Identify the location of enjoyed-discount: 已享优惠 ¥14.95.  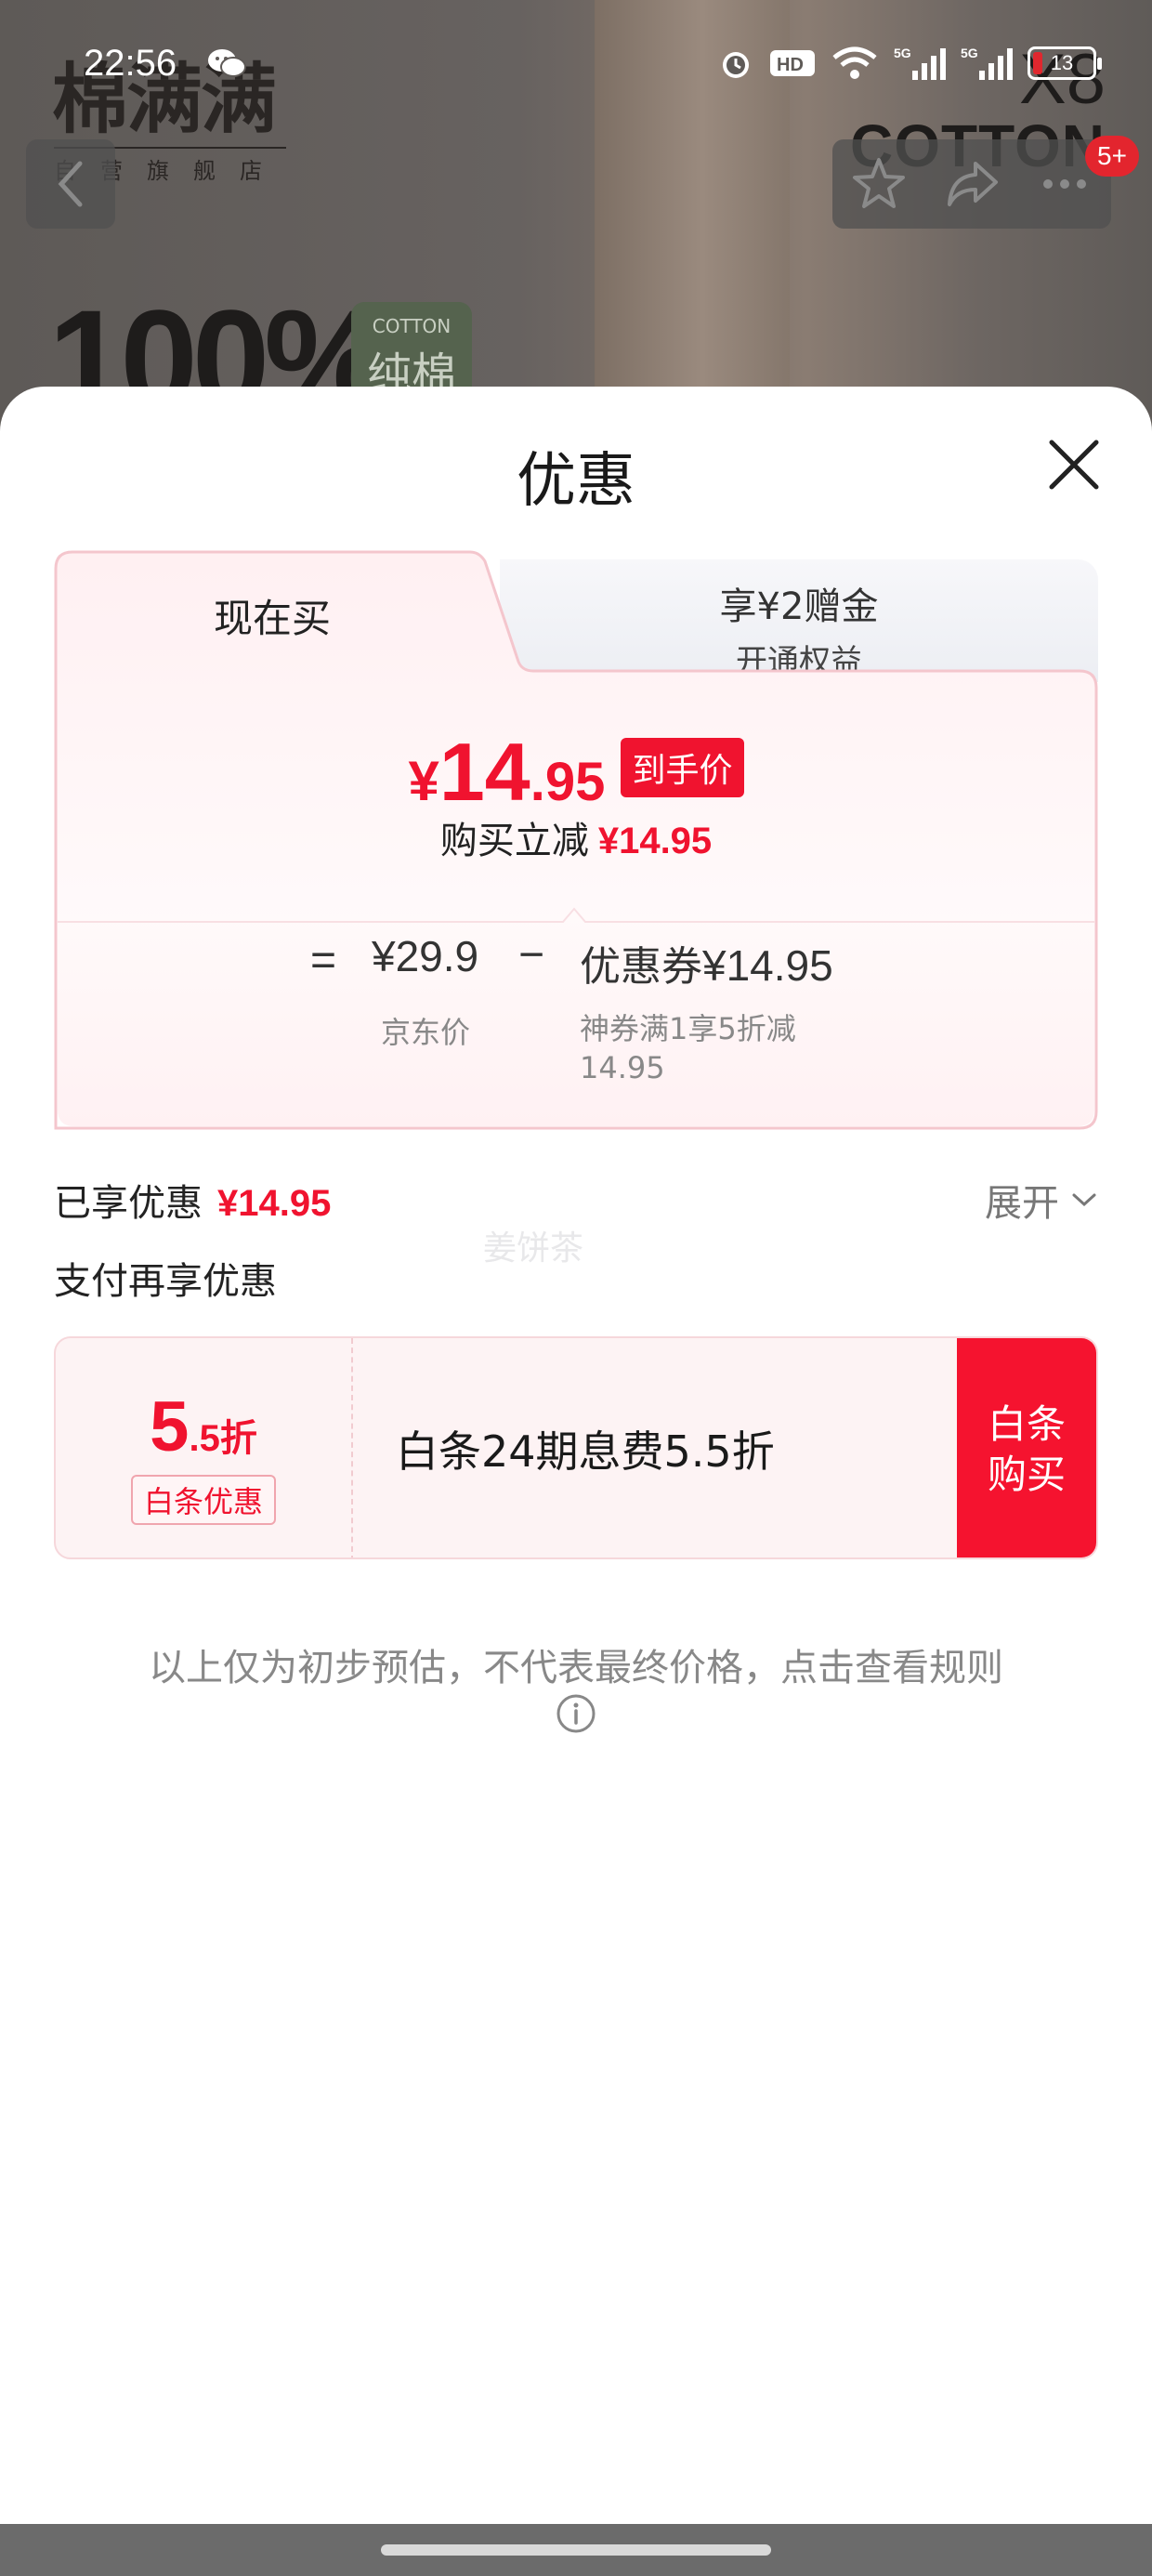
(192, 1200).